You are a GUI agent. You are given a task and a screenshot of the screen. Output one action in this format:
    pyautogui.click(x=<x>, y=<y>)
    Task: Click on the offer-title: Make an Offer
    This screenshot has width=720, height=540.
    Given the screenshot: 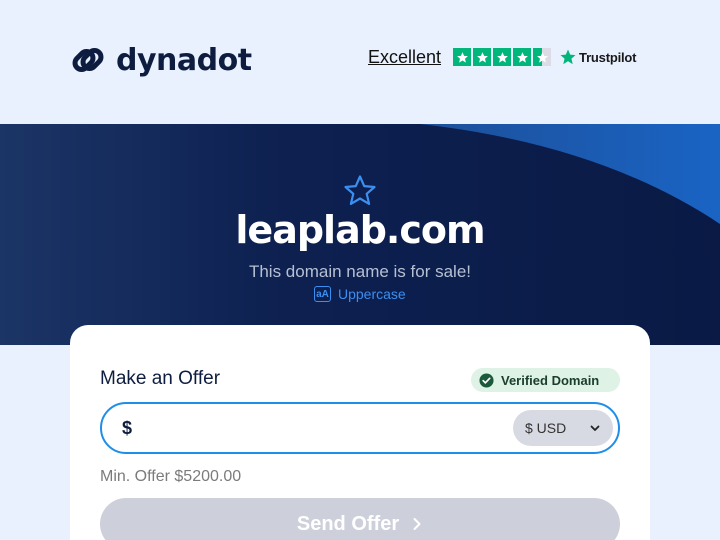 What is the action you would take?
    pyautogui.click(x=160, y=378)
    